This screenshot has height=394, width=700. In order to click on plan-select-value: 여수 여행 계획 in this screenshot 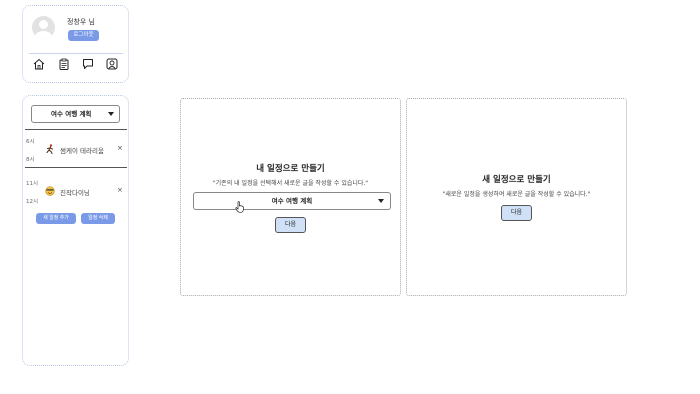, I will do `click(71, 114)`.